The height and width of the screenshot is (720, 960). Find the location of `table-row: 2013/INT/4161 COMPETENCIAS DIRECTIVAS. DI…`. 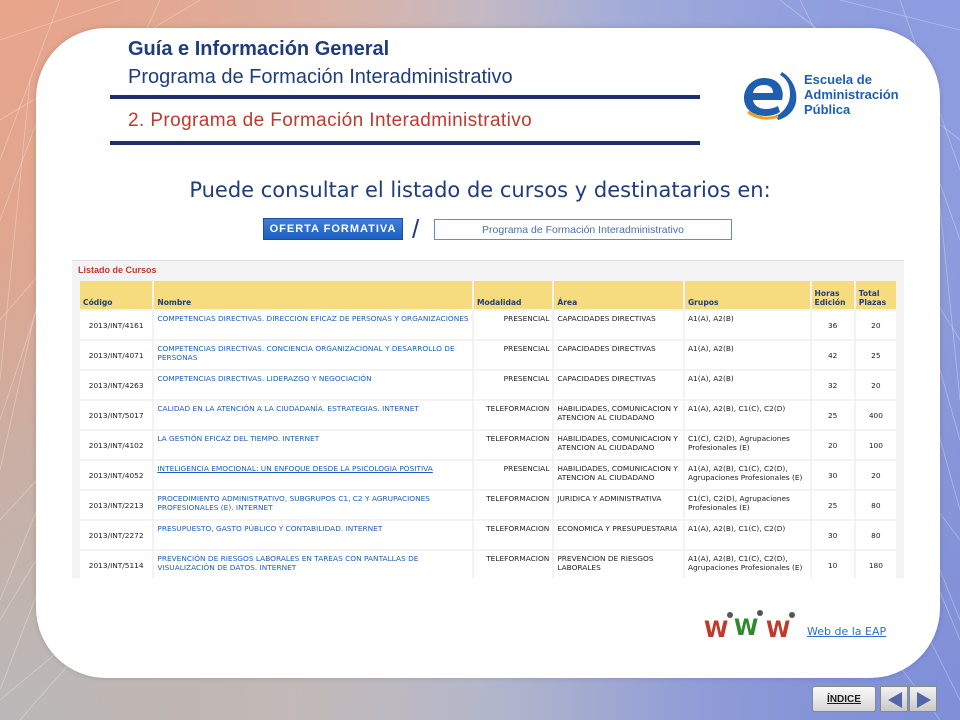

table-row: 2013/INT/4161 COMPETENCIAS DIRECTIVAS. DI… is located at coordinates (488, 325).